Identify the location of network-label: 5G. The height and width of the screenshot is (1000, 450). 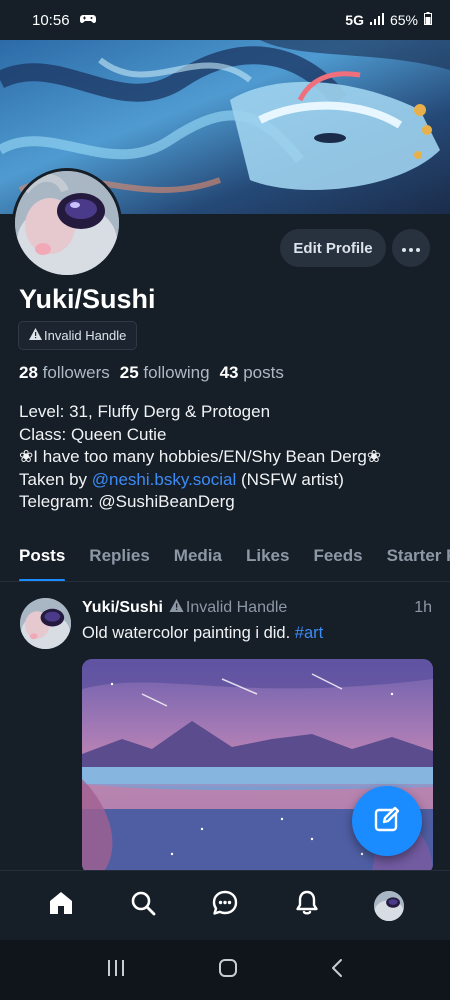
(354, 20).